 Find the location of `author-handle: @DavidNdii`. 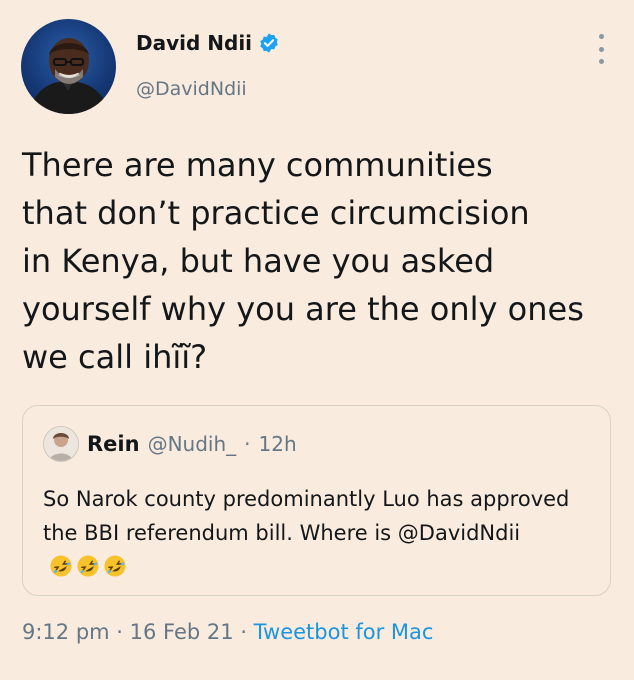

author-handle: @DavidNdii is located at coordinates (191, 89).